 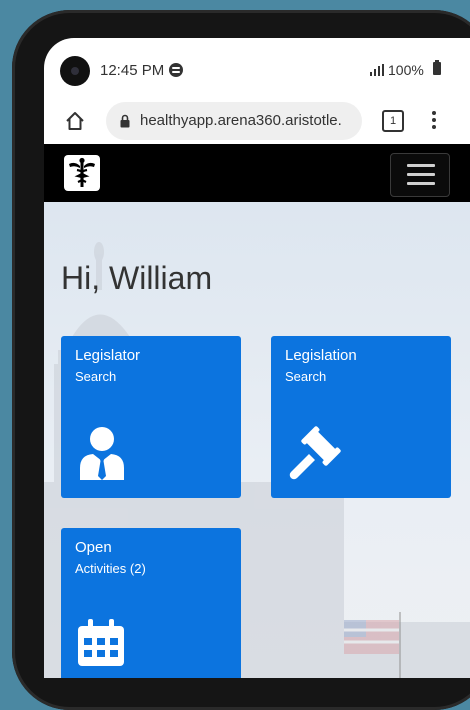 I want to click on status-time: 12:45 PM, so click(x=132, y=70).